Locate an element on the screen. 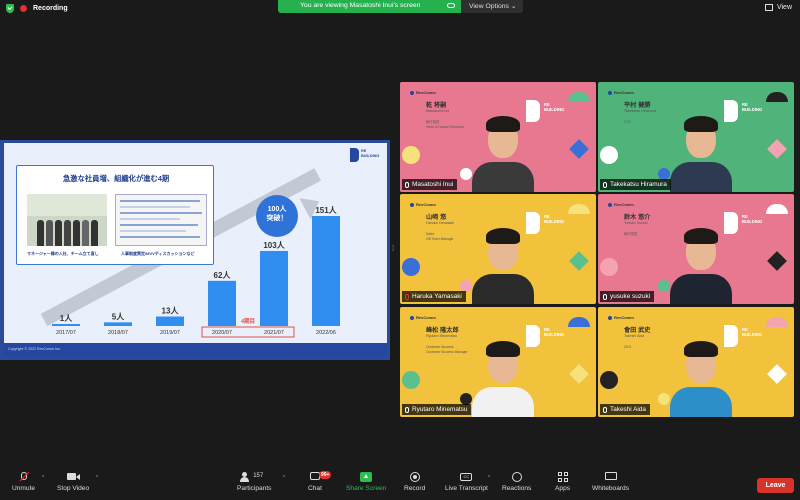 The width and height of the screenshot is (800, 500). callout-caption-left: マネージャー陣の入社、チーム立て直し is located at coordinates (63, 253).